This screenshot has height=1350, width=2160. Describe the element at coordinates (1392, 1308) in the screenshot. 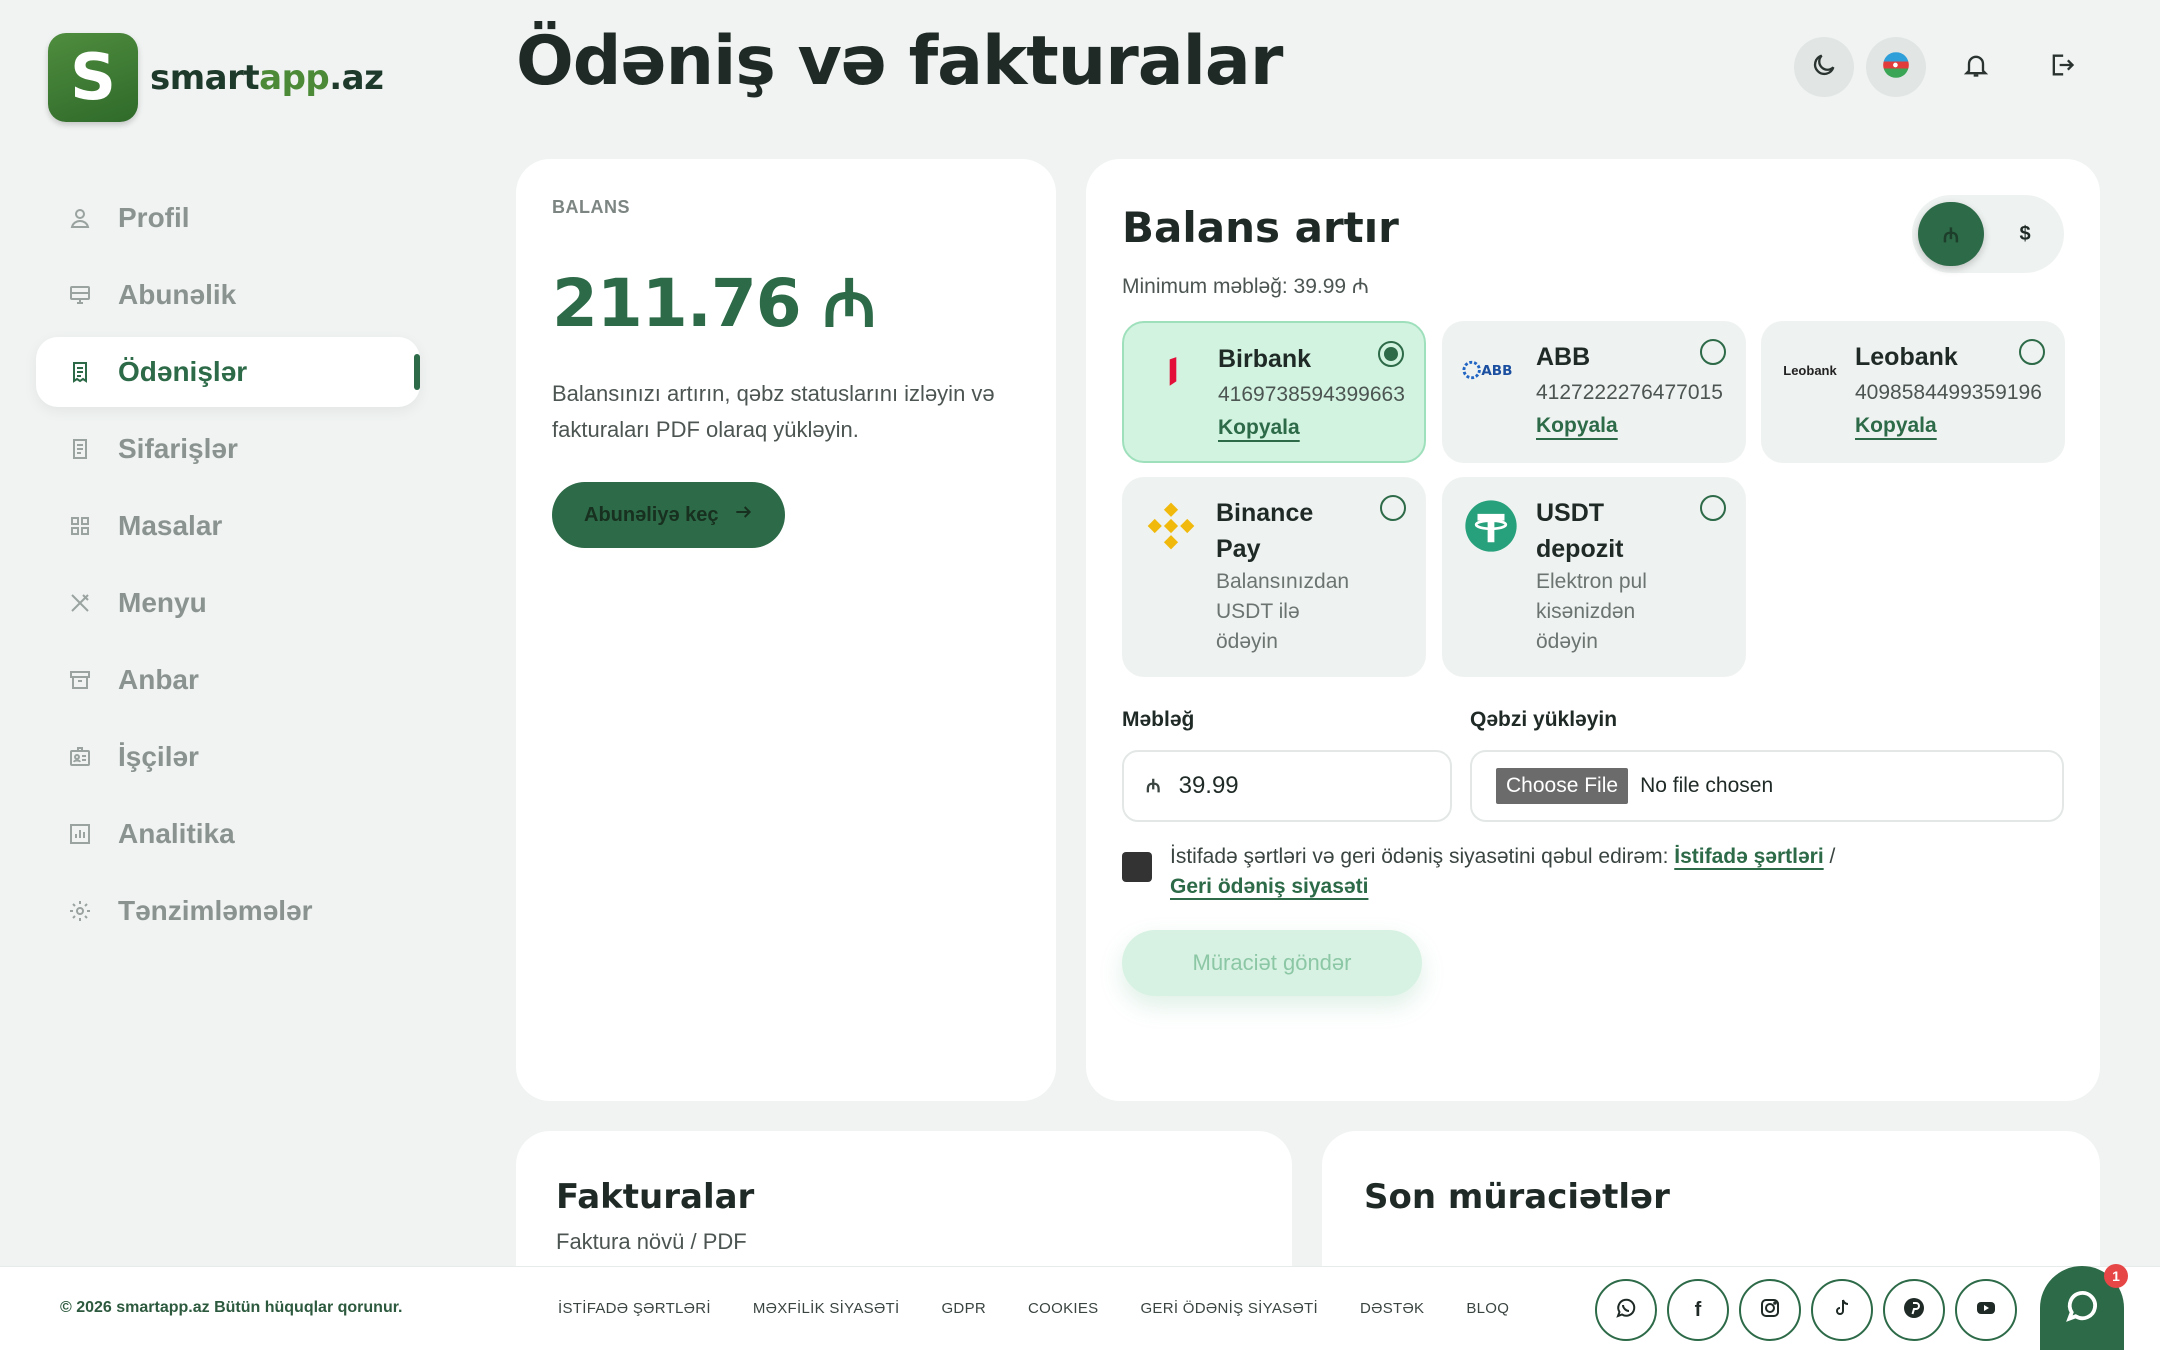

I see `footer-link-support: DƏSTƏK` at that location.